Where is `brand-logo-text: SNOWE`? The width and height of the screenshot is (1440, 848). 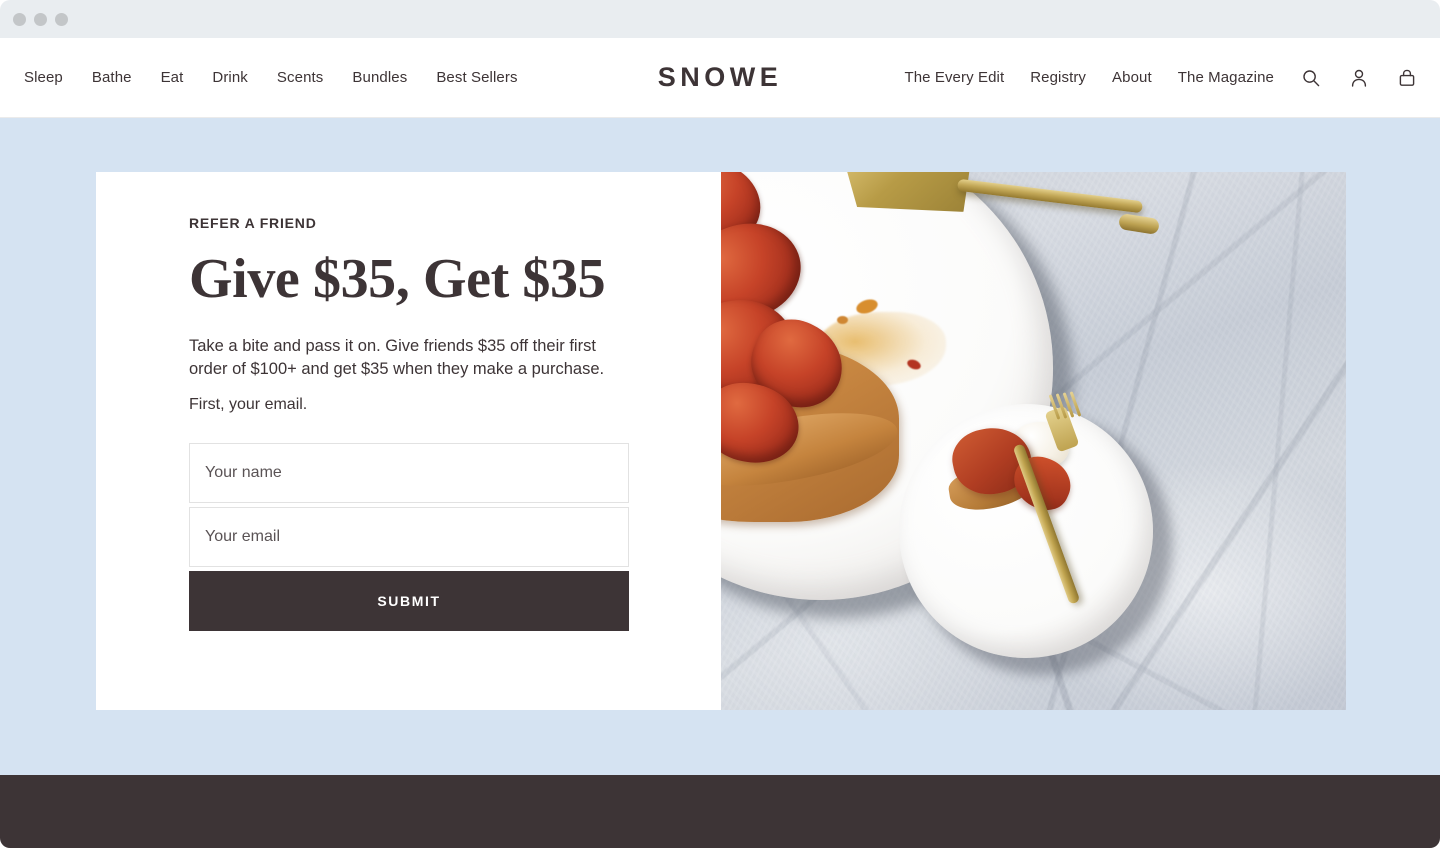 brand-logo-text: SNOWE is located at coordinates (720, 77).